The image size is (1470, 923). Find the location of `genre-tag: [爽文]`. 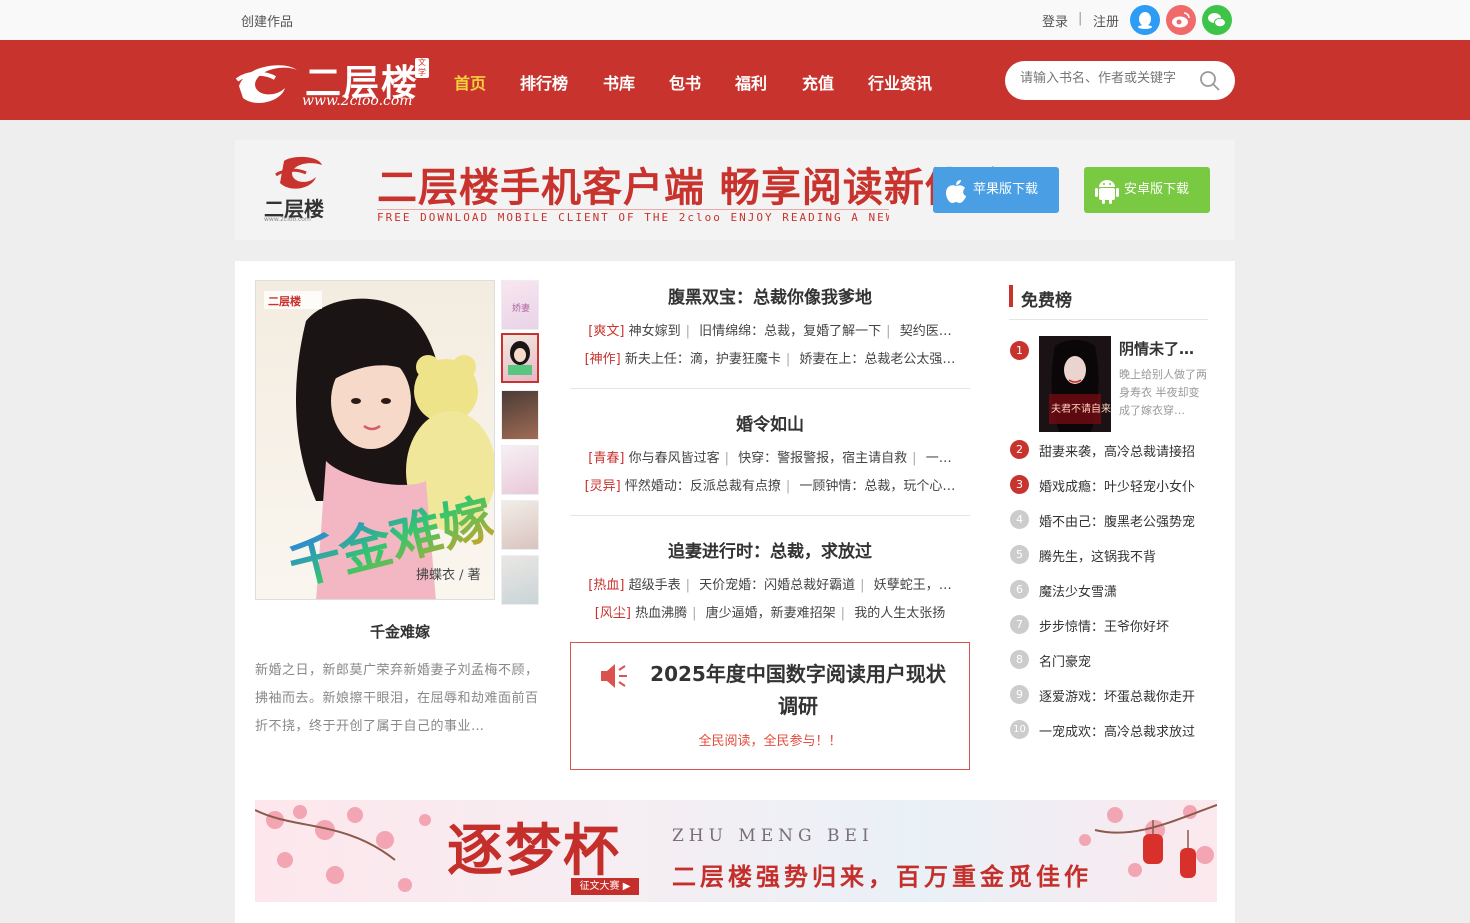

genre-tag: [爽文] is located at coordinates (606, 331).